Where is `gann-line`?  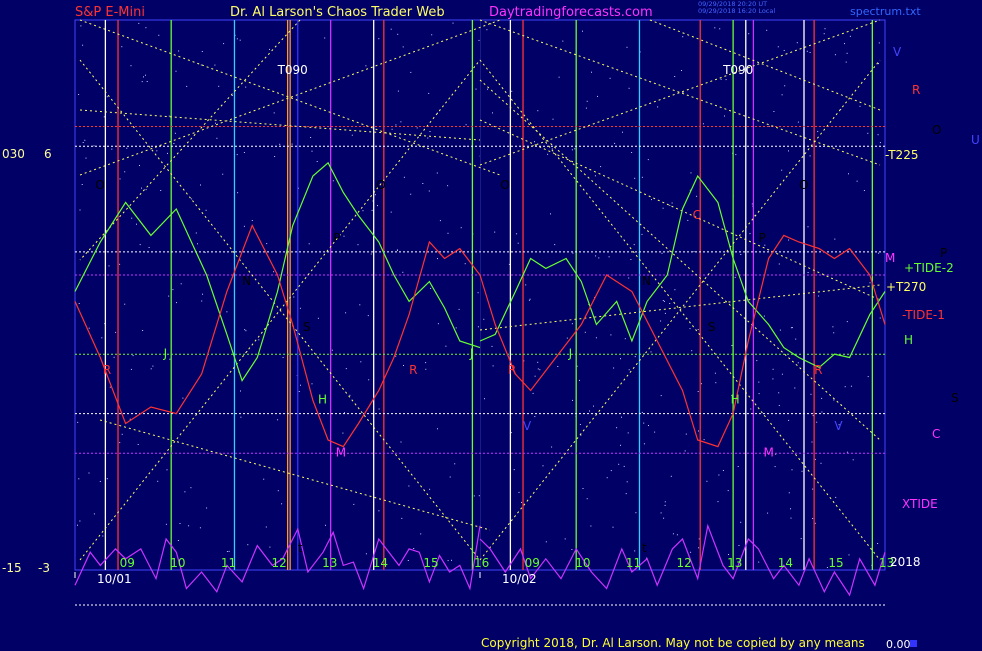
gann-line is located at coordinates (295, 475).